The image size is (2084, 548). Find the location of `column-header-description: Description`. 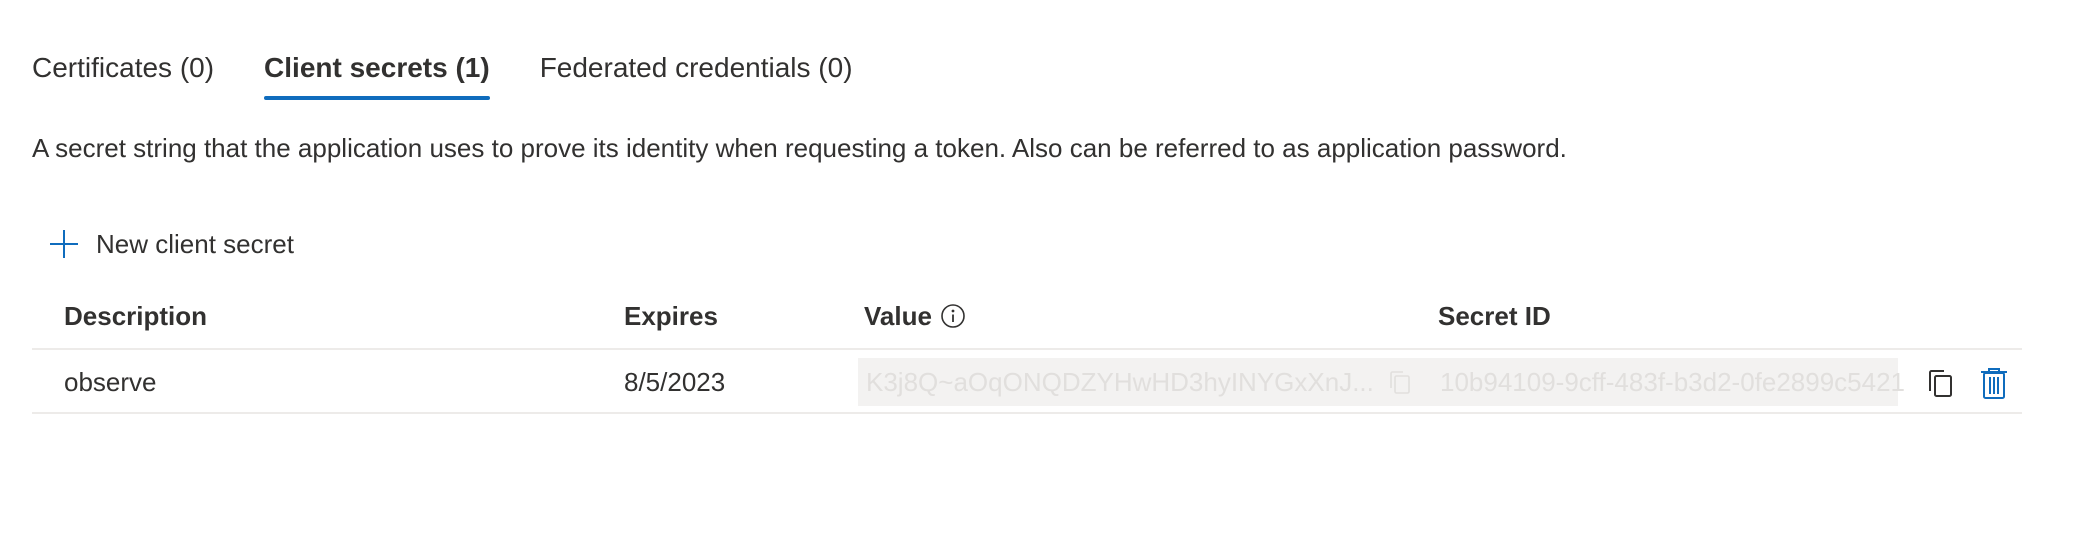

column-header-description: Description is located at coordinates (136, 316).